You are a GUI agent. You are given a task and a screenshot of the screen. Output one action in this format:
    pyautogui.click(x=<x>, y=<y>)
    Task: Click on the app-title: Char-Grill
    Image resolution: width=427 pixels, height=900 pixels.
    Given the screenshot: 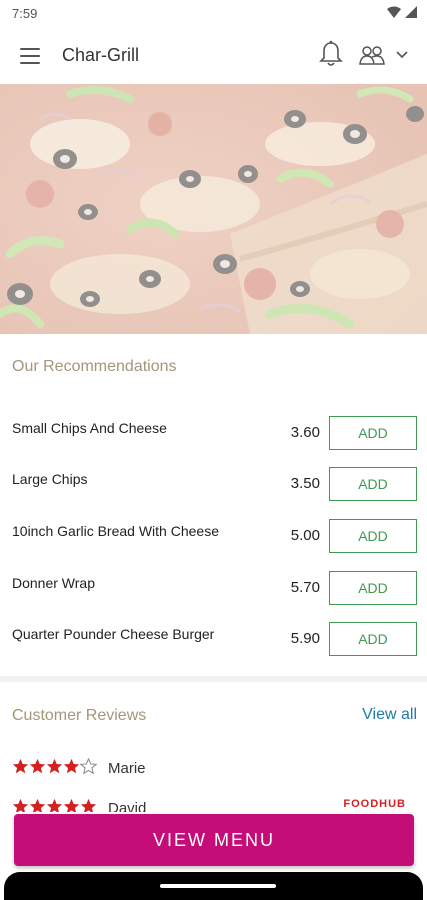 What is the action you would take?
    pyautogui.click(x=101, y=55)
    